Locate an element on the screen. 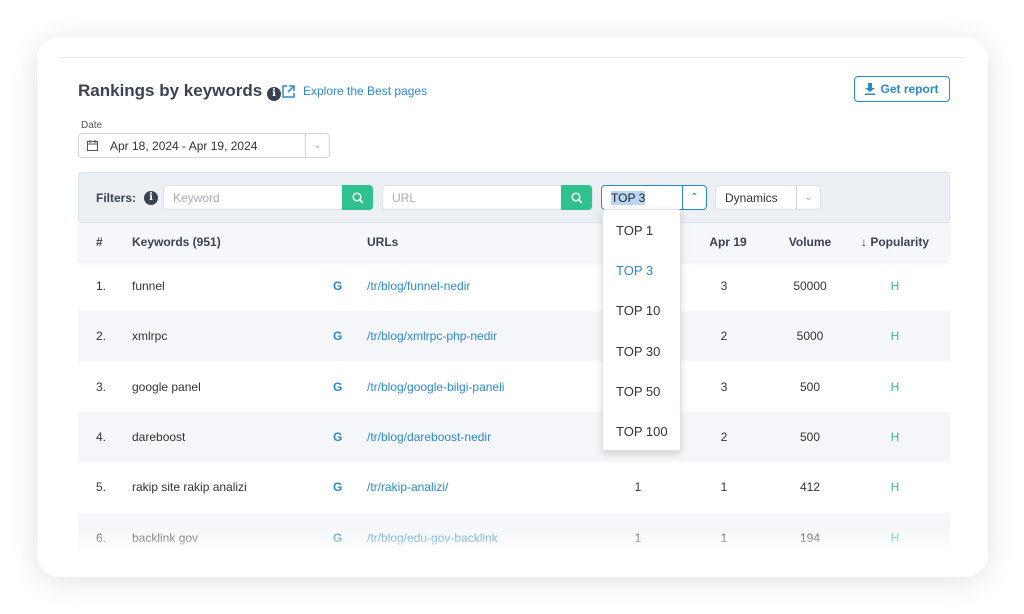  top-option: TOP 1 is located at coordinates (641, 230).